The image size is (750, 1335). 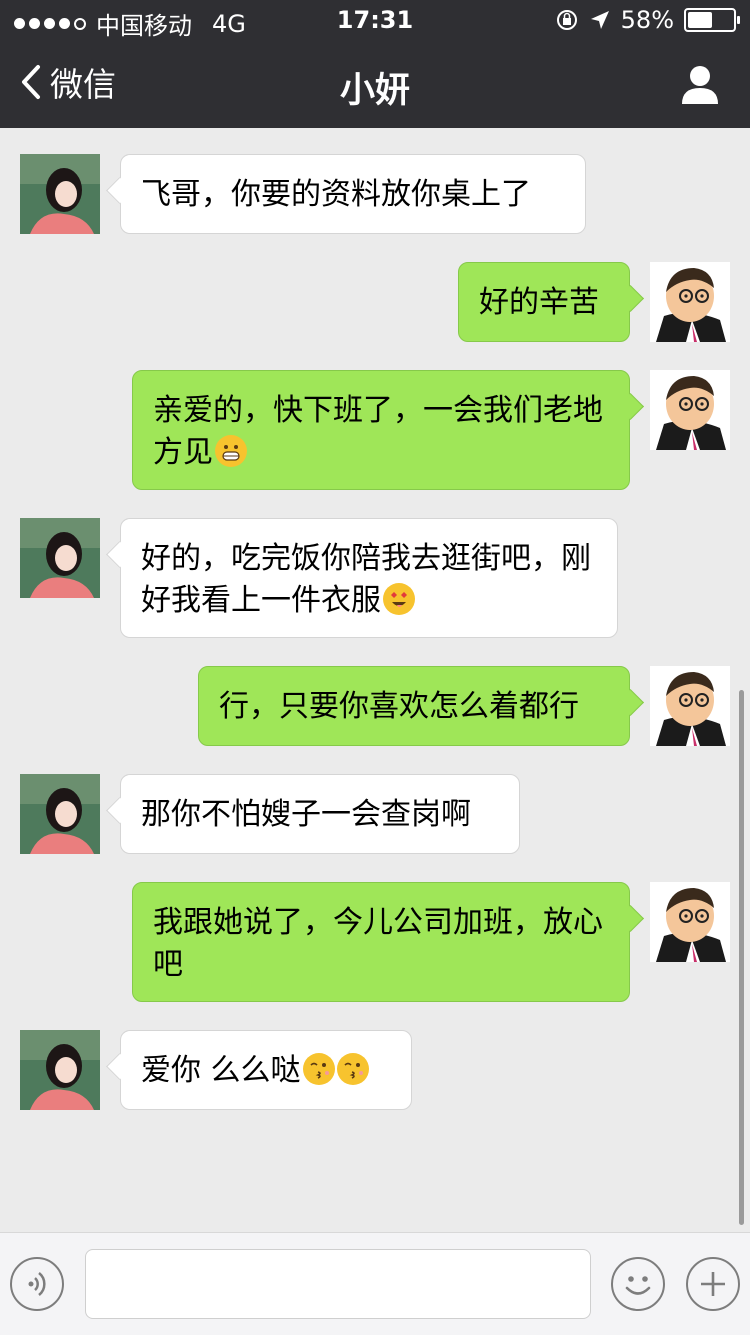 I want to click on message-text: 爱你 么么哒, so click(x=221, y=1070).